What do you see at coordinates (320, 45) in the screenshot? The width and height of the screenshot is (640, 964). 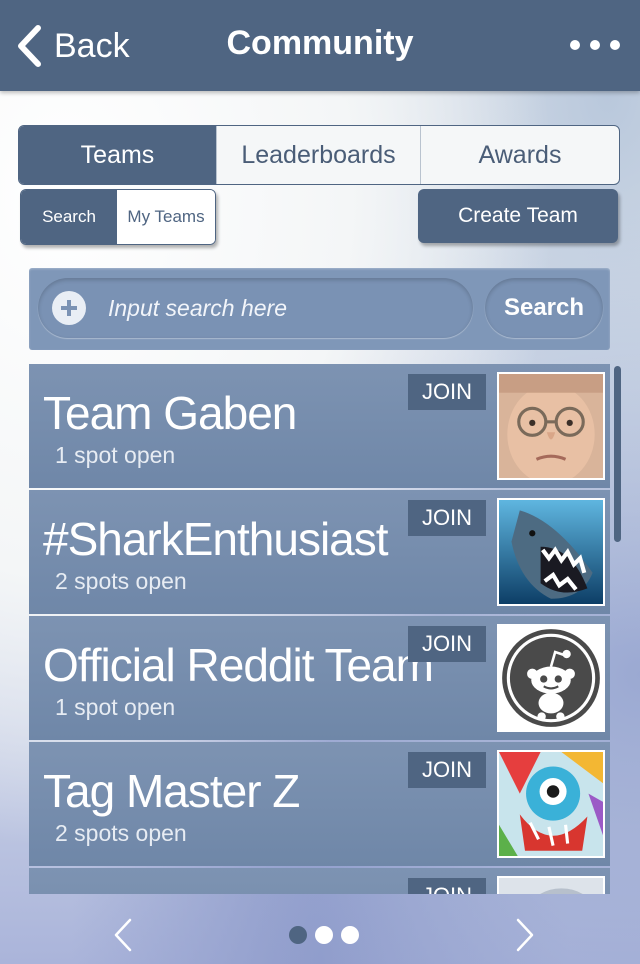 I see `nav-bar: Back Community` at bounding box center [320, 45].